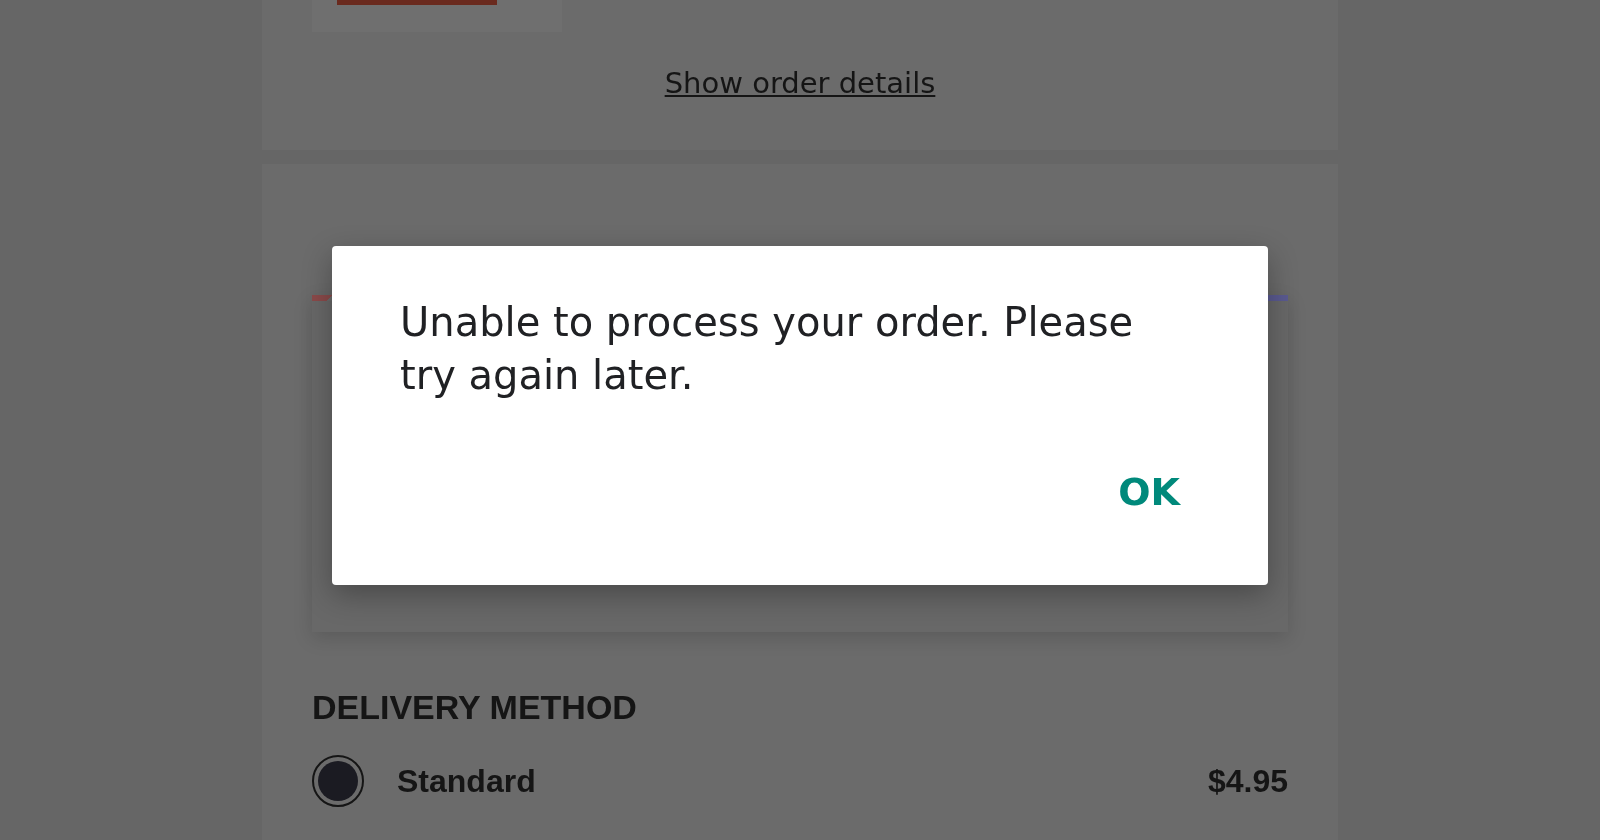  Describe the element at coordinates (338, 781) in the screenshot. I see `radio-button` at that location.